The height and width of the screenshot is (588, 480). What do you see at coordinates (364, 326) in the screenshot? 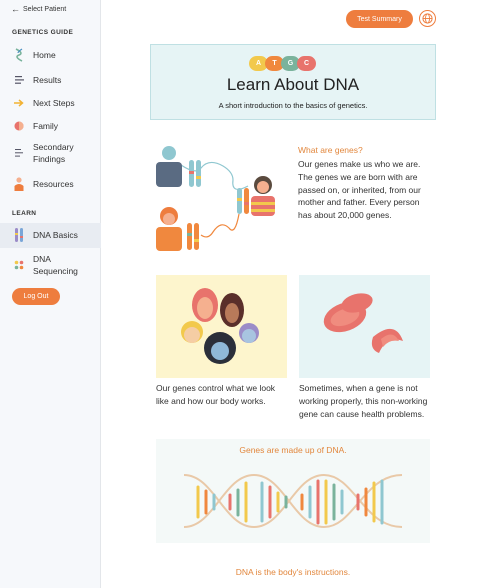
I see `cells-illustration` at bounding box center [364, 326].